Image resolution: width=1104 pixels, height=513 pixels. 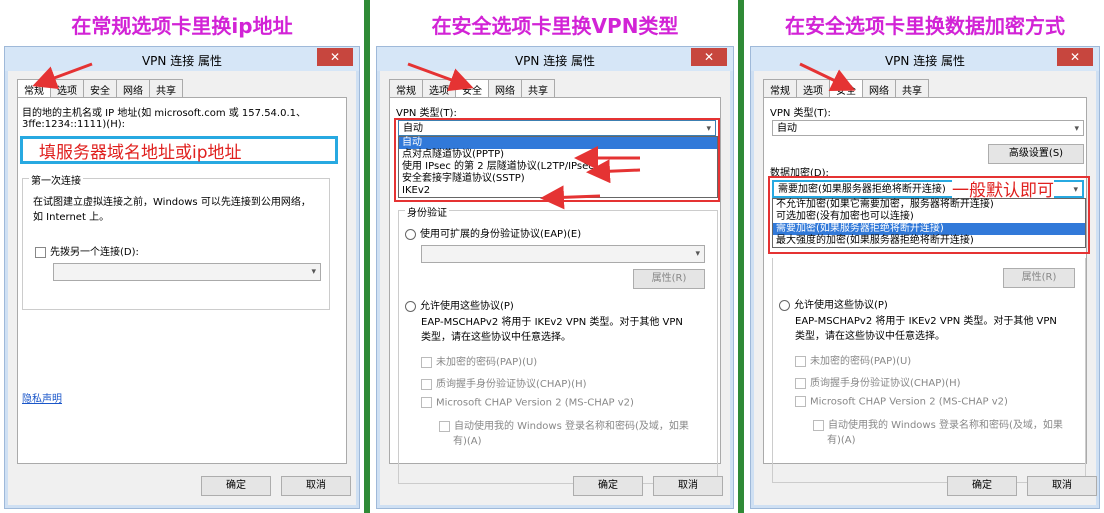 What do you see at coordinates (1036, 154) in the screenshot?
I see `advanced-settings-button: 高级设置(S)` at bounding box center [1036, 154].